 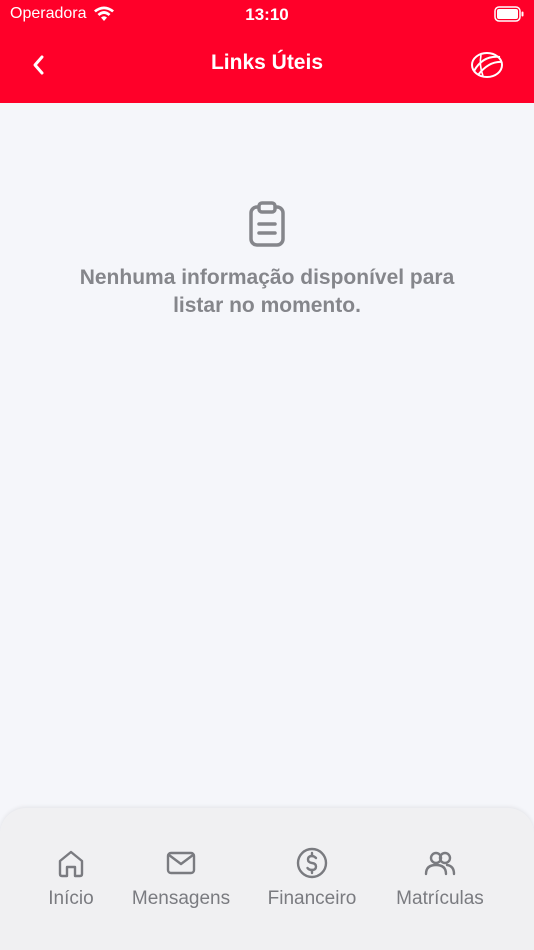 What do you see at coordinates (71, 898) in the screenshot?
I see `tab-label: Início` at bounding box center [71, 898].